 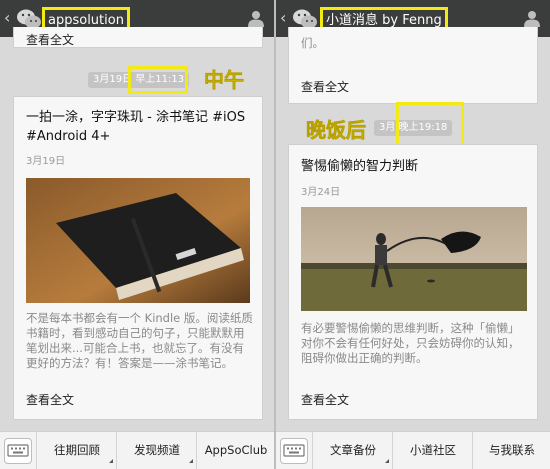 I want to click on menu-item-3: 与我联系, so click(x=511, y=450).